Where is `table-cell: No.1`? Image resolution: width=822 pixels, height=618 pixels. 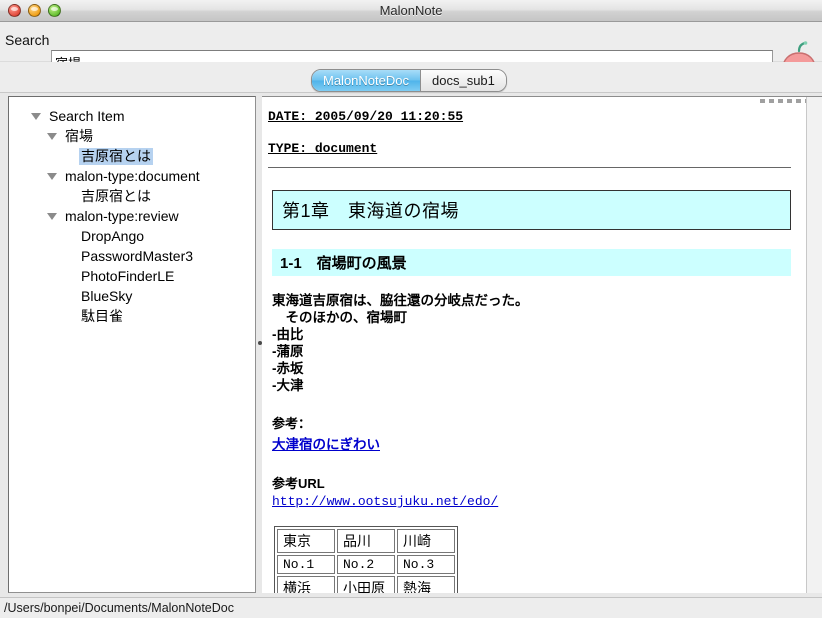 table-cell: No.1 is located at coordinates (306, 564).